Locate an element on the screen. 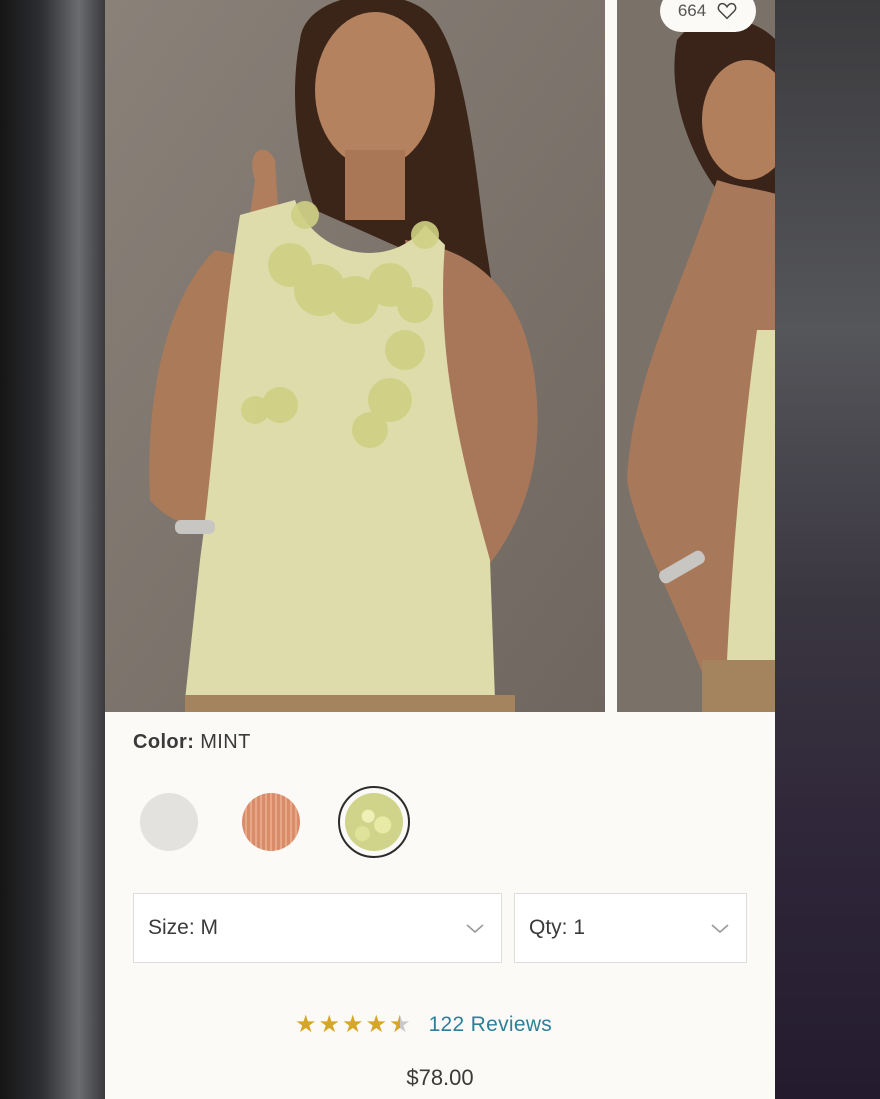  half-star-icon: ★ is located at coordinates (400, 1024).